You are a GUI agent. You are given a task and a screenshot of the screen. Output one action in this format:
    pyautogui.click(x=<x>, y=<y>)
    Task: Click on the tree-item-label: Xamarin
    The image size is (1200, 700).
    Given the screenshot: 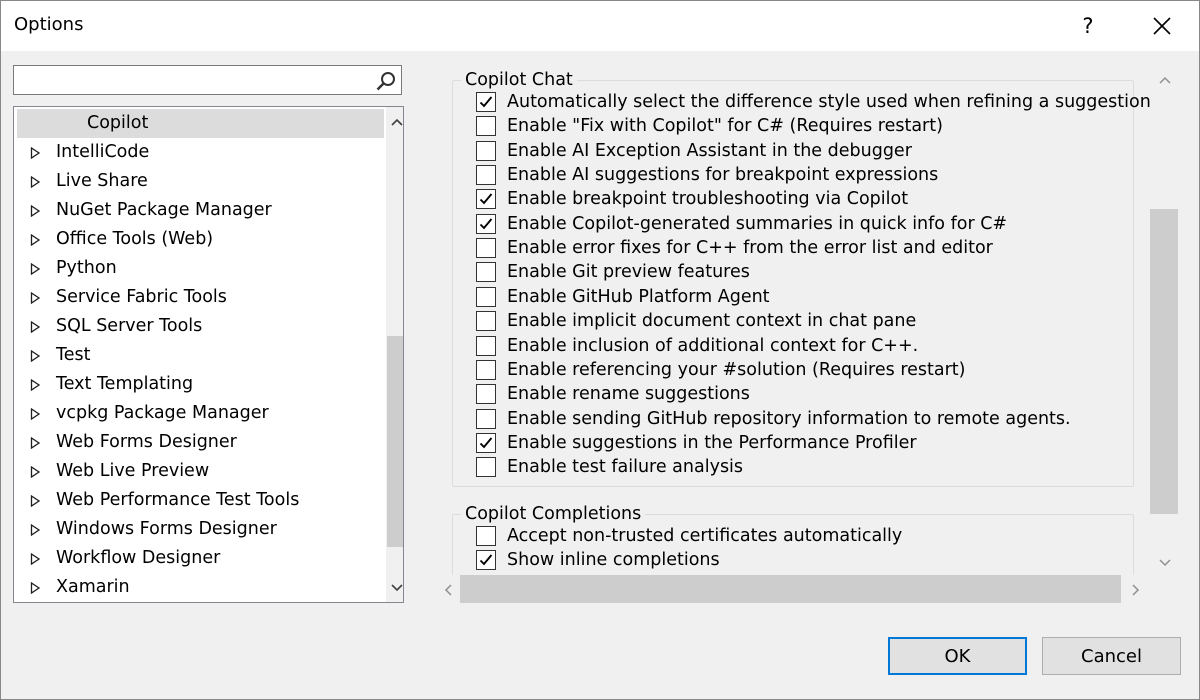 What is the action you would take?
    pyautogui.click(x=93, y=587)
    